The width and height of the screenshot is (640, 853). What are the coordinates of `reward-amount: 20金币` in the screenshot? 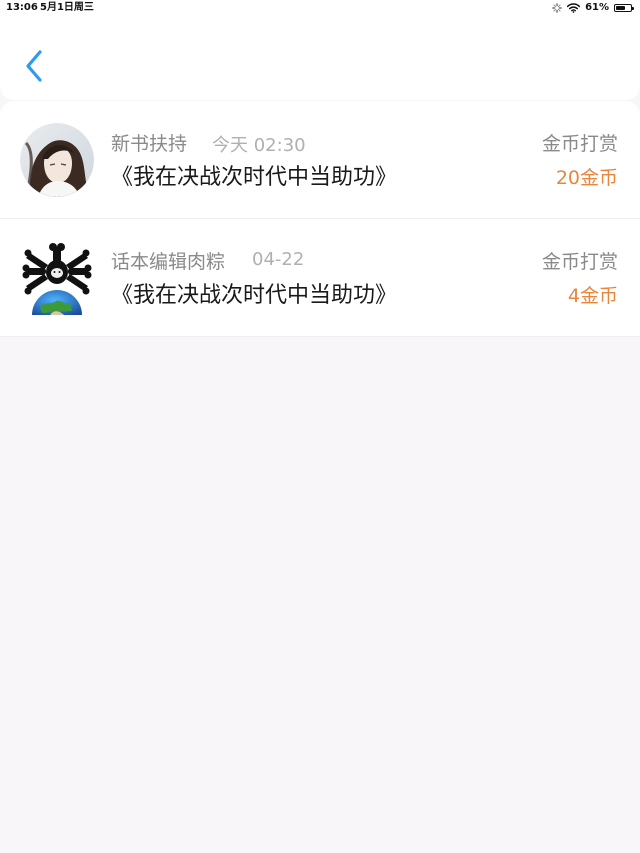 It's located at (586, 178).